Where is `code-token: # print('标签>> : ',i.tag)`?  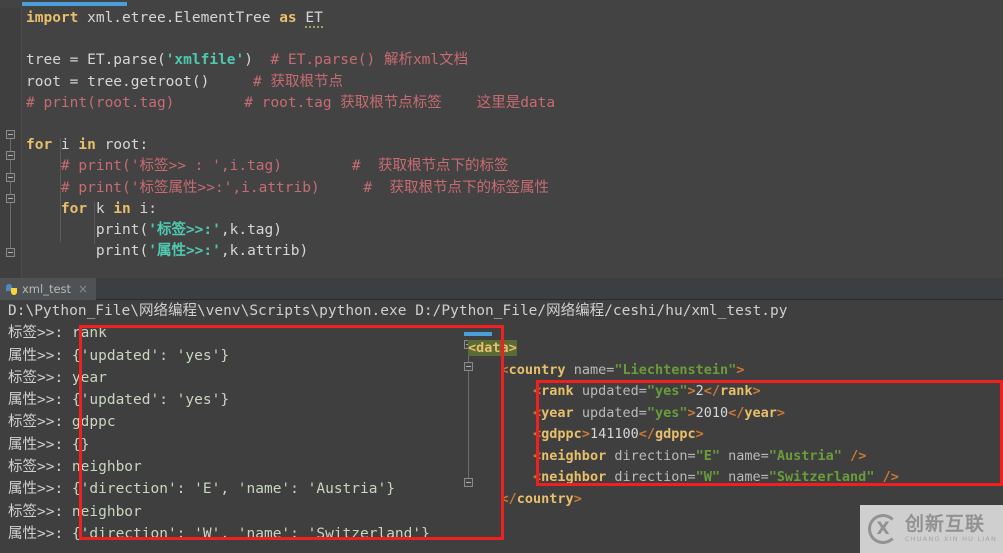
code-token: # print('标签>> : ',i.tag) is located at coordinates (189, 166).